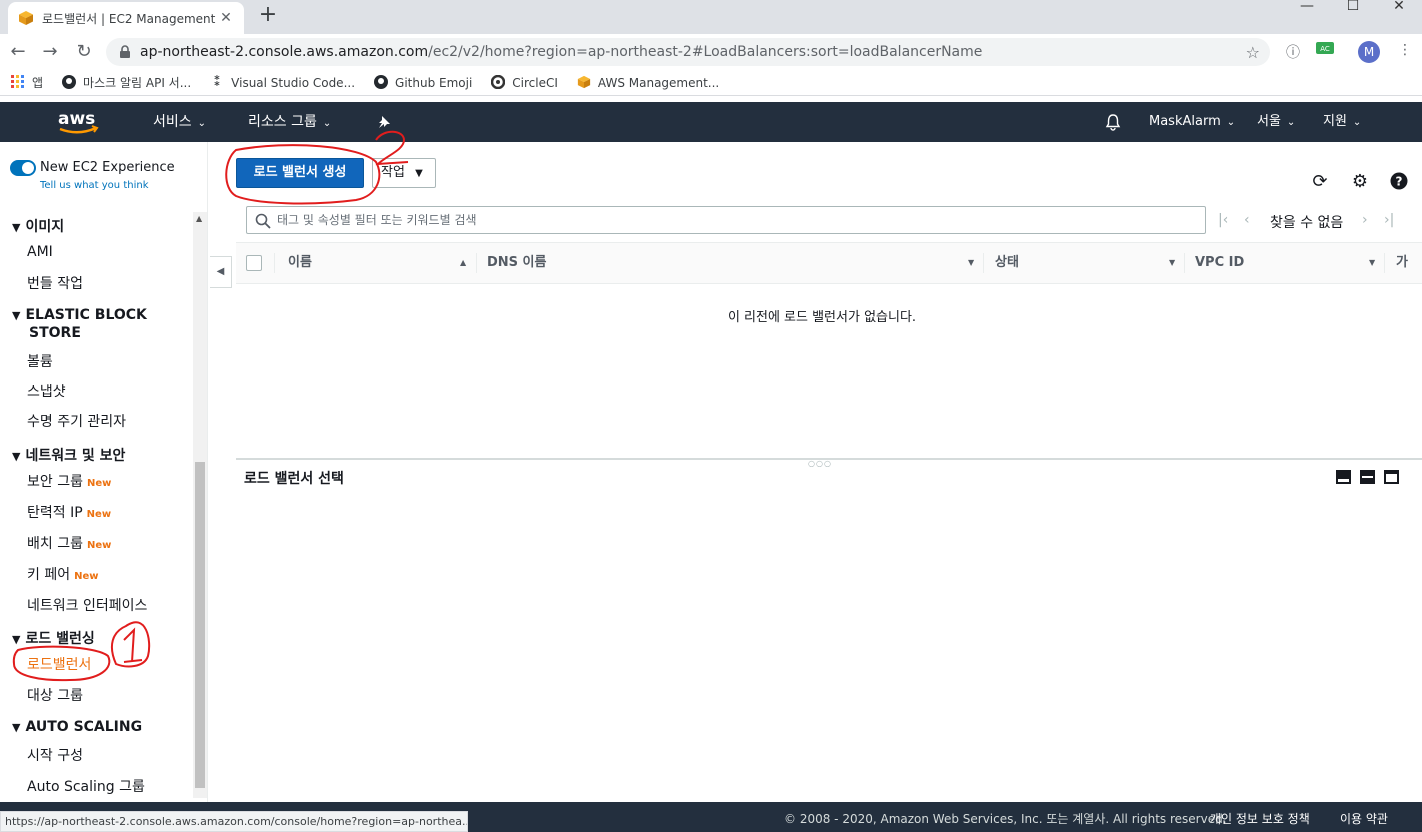 The width and height of the screenshot is (1422, 832). What do you see at coordinates (59, 664) in the screenshot?
I see `sidebar-item-load-balancers: 로드밸런서` at bounding box center [59, 664].